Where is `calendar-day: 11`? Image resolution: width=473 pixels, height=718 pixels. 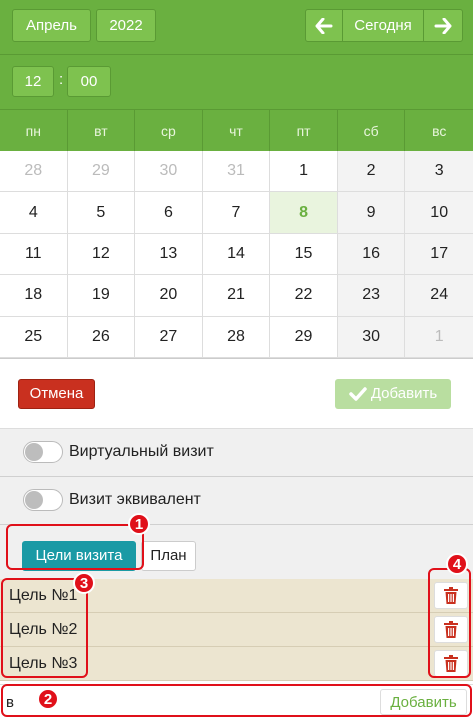
calendar-day: 11 is located at coordinates (34, 254).